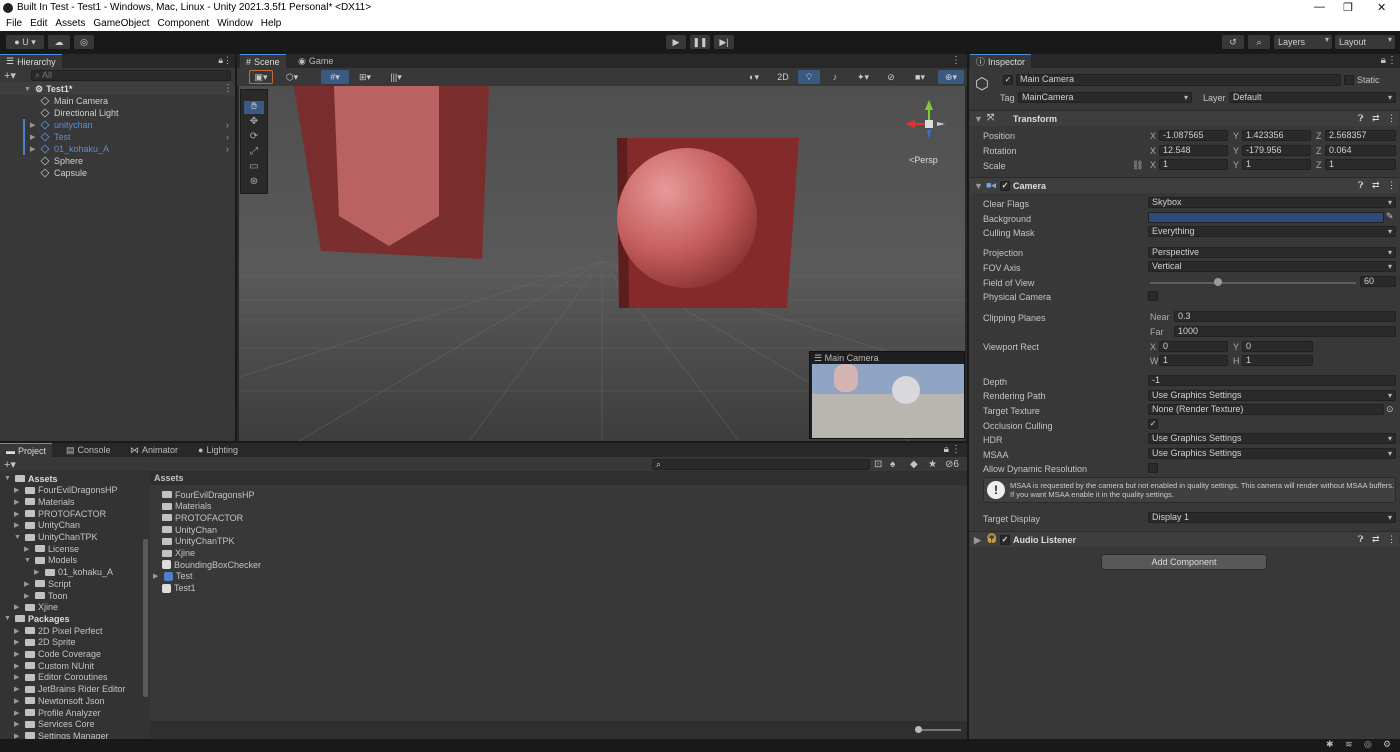  What do you see at coordinates (1348, 7) in the screenshot?
I see `maximize-button: ❐` at bounding box center [1348, 7].